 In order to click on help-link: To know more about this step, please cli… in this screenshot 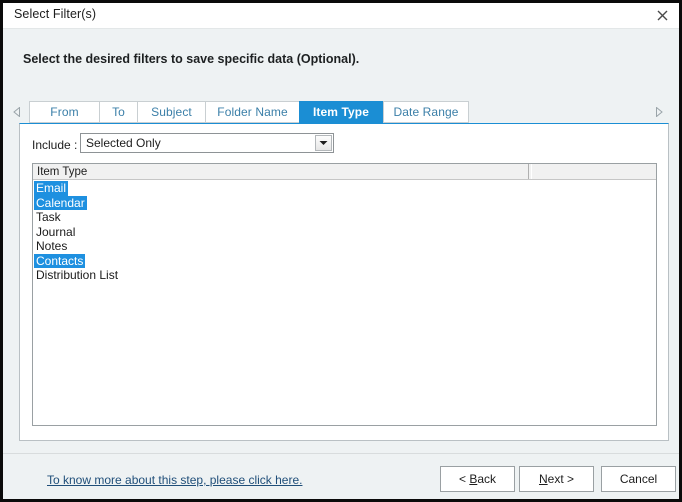, I will do `click(174, 480)`.